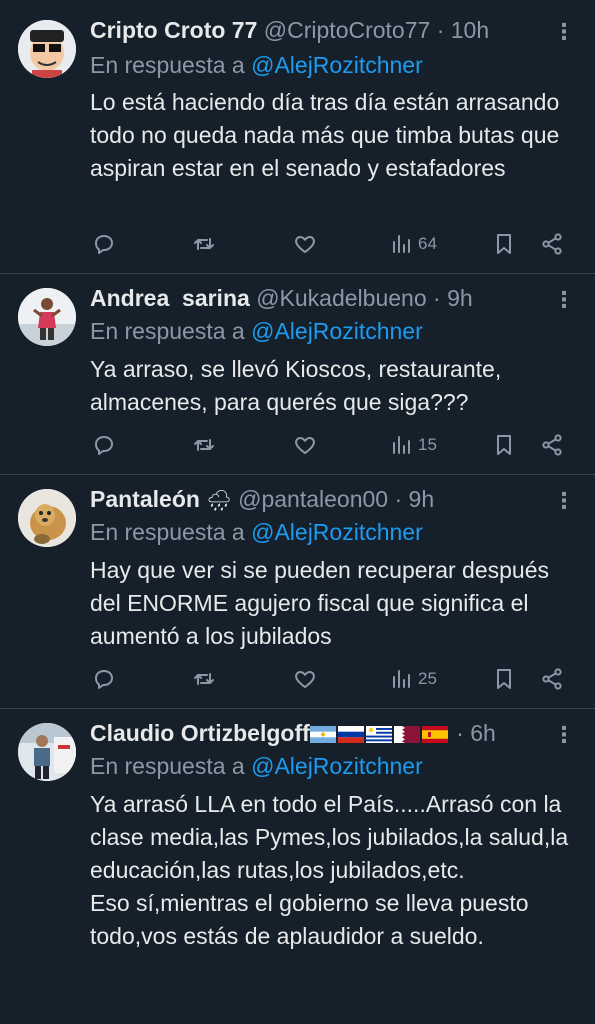 The height and width of the screenshot is (1024, 595). Describe the element at coordinates (347, 30) in the screenshot. I see `user-handle: @CriptoCroto77` at that location.